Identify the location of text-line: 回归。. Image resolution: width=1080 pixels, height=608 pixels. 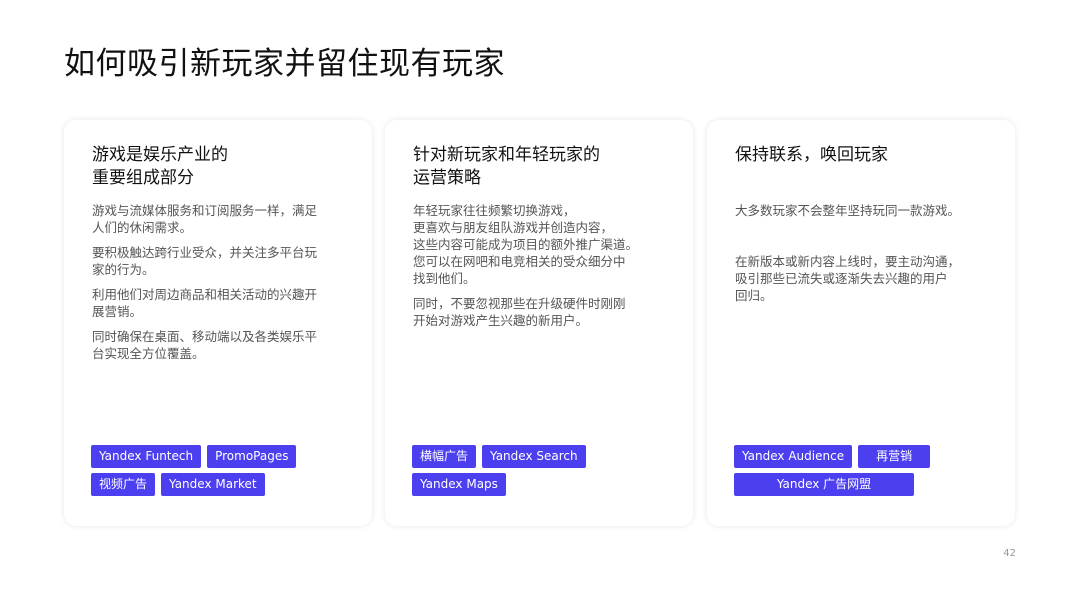
(754, 295).